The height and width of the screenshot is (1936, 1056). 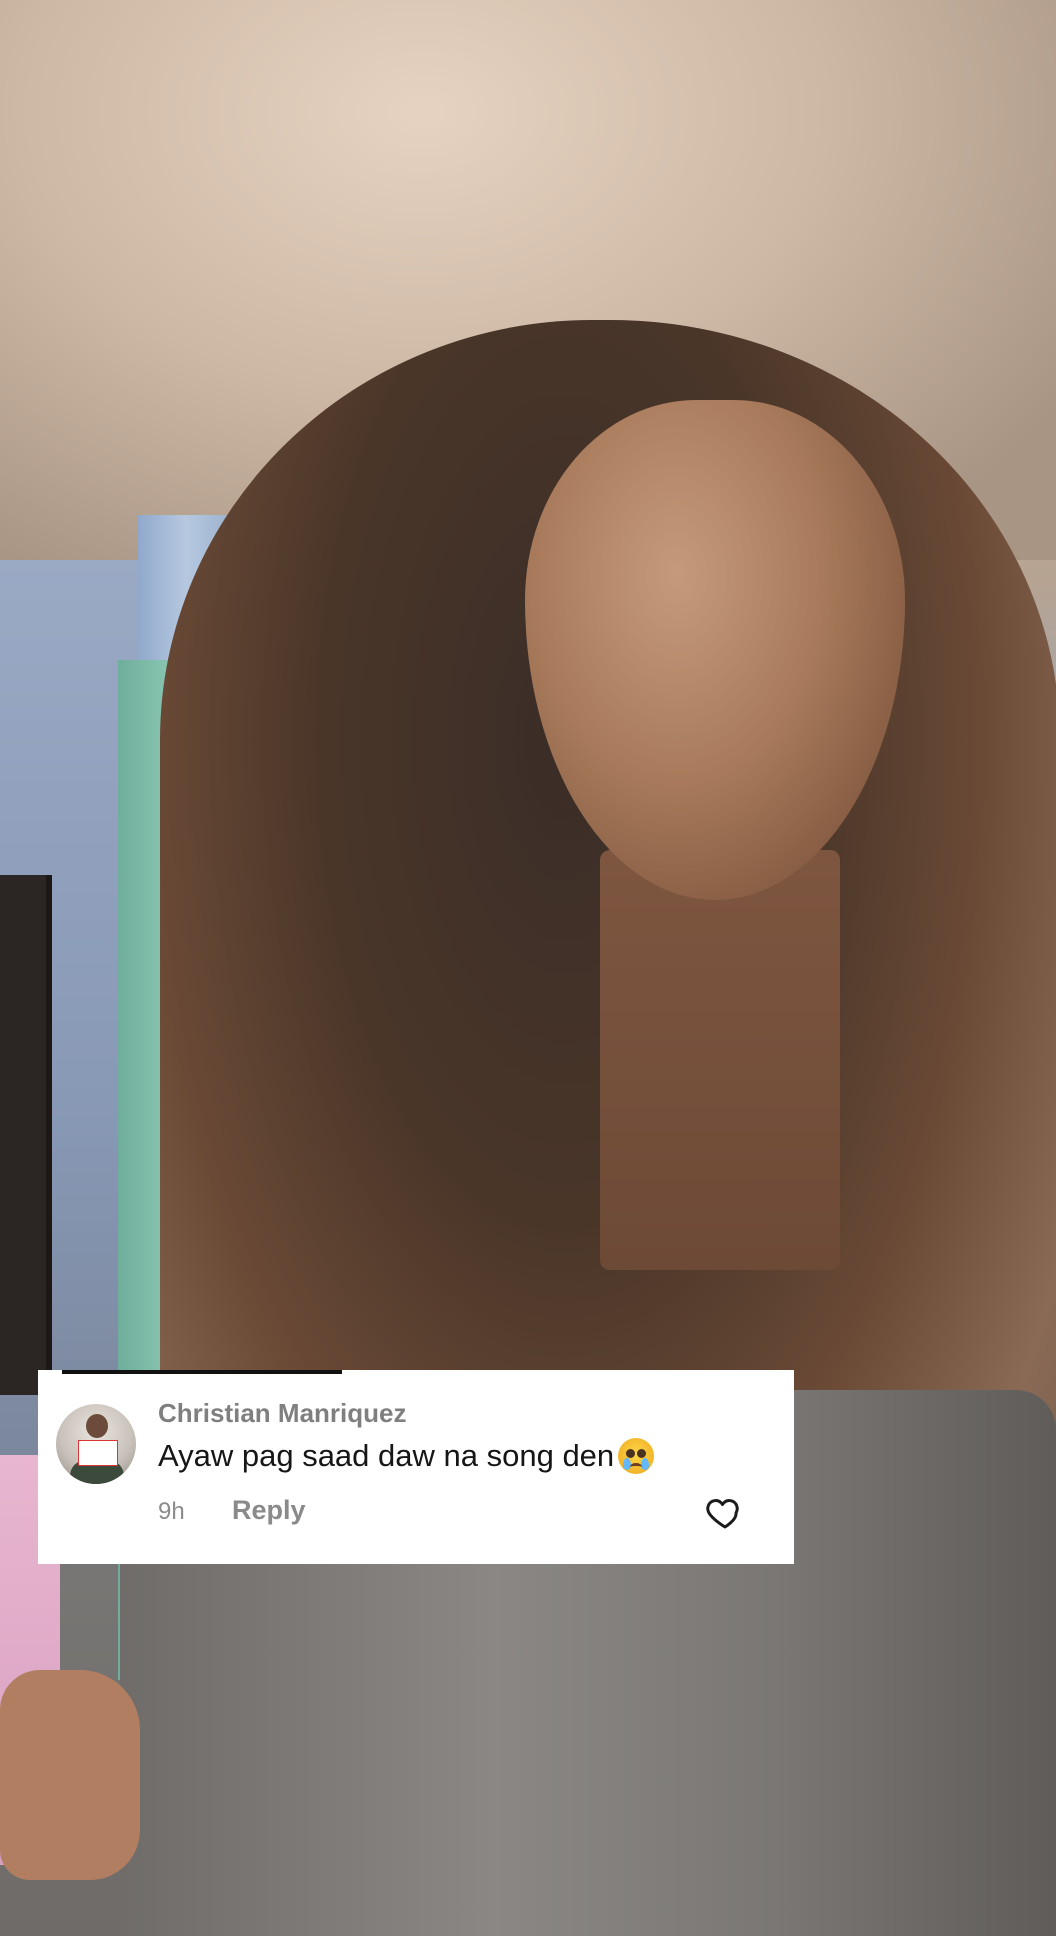 What do you see at coordinates (386, 1455) in the screenshot?
I see `comment-text: Ayaw pag saad daw na song den` at bounding box center [386, 1455].